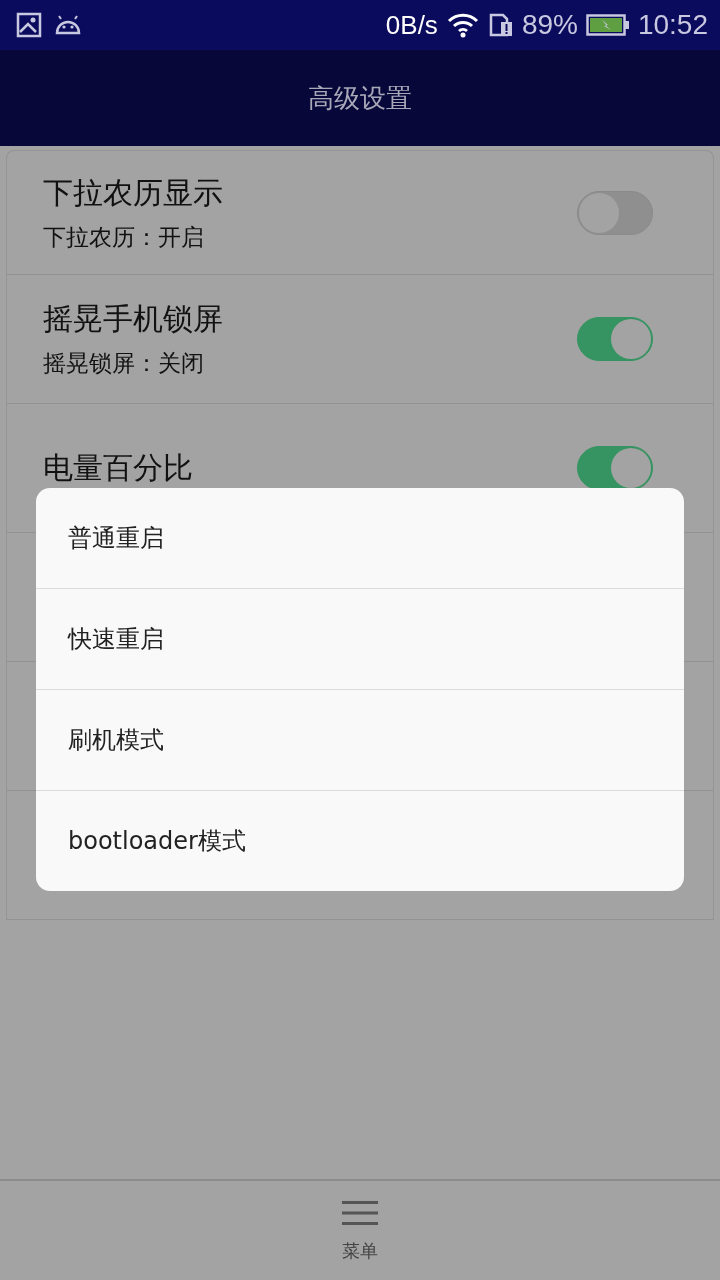  Describe the element at coordinates (360, 98) in the screenshot. I see `screen-title: 高级设置` at that location.